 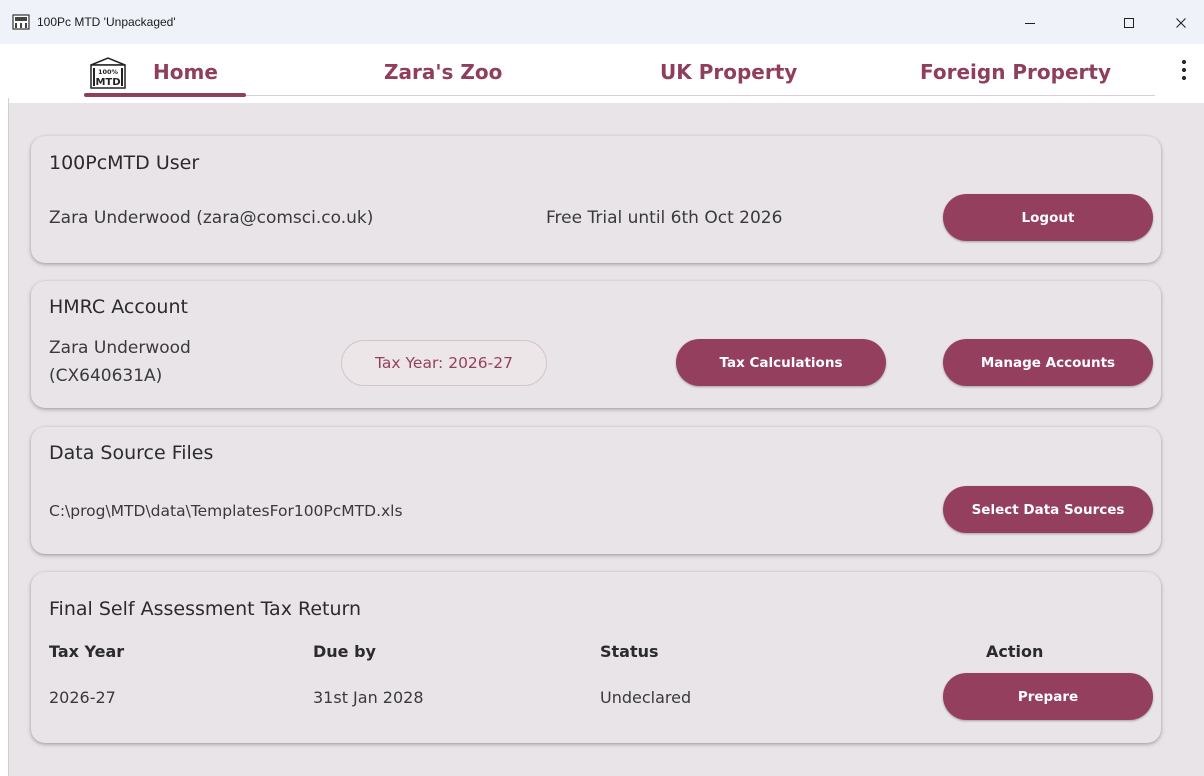 What do you see at coordinates (1048, 509) in the screenshot?
I see `select-data-sources-button: Select Data Sources` at bounding box center [1048, 509].